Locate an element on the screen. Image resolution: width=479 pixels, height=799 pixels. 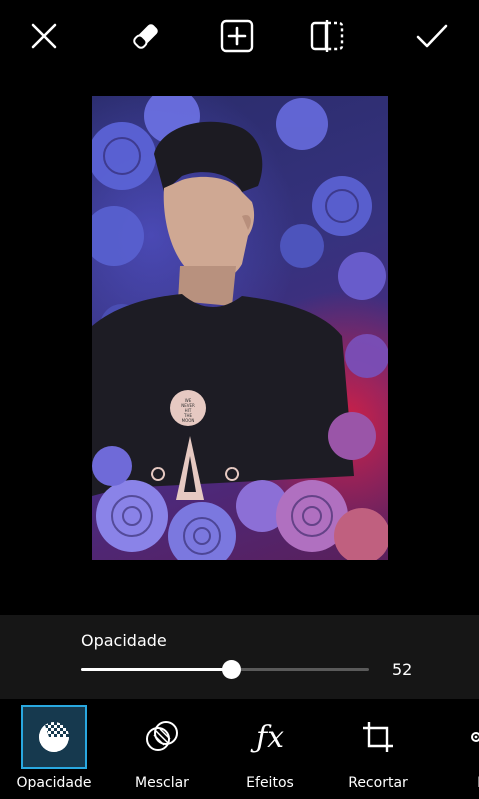
tool-reshape-label: Re is located at coordinates (455, 783).